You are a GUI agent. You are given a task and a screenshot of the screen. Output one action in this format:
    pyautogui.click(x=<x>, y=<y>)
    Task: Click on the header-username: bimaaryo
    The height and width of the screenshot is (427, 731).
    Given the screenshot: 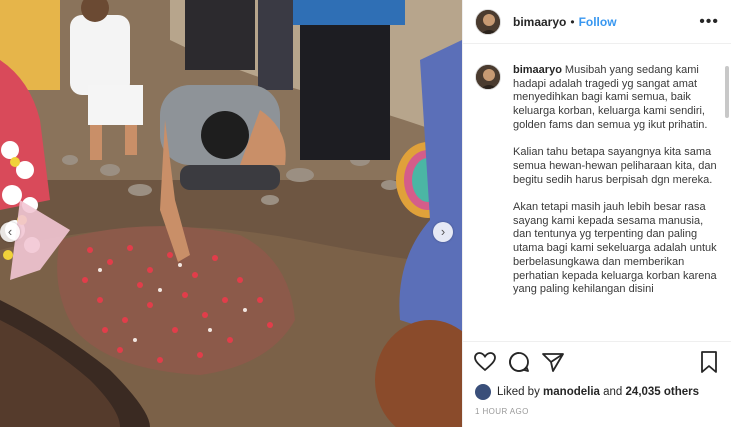 What is the action you would take?
    pyautogui.click(x=539, y=22)
    